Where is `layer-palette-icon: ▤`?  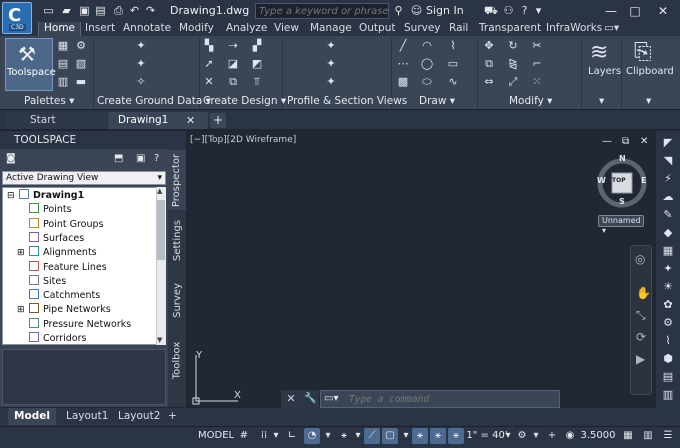 layer-palette-icon: ▤ is located at coordinates (63, 64).